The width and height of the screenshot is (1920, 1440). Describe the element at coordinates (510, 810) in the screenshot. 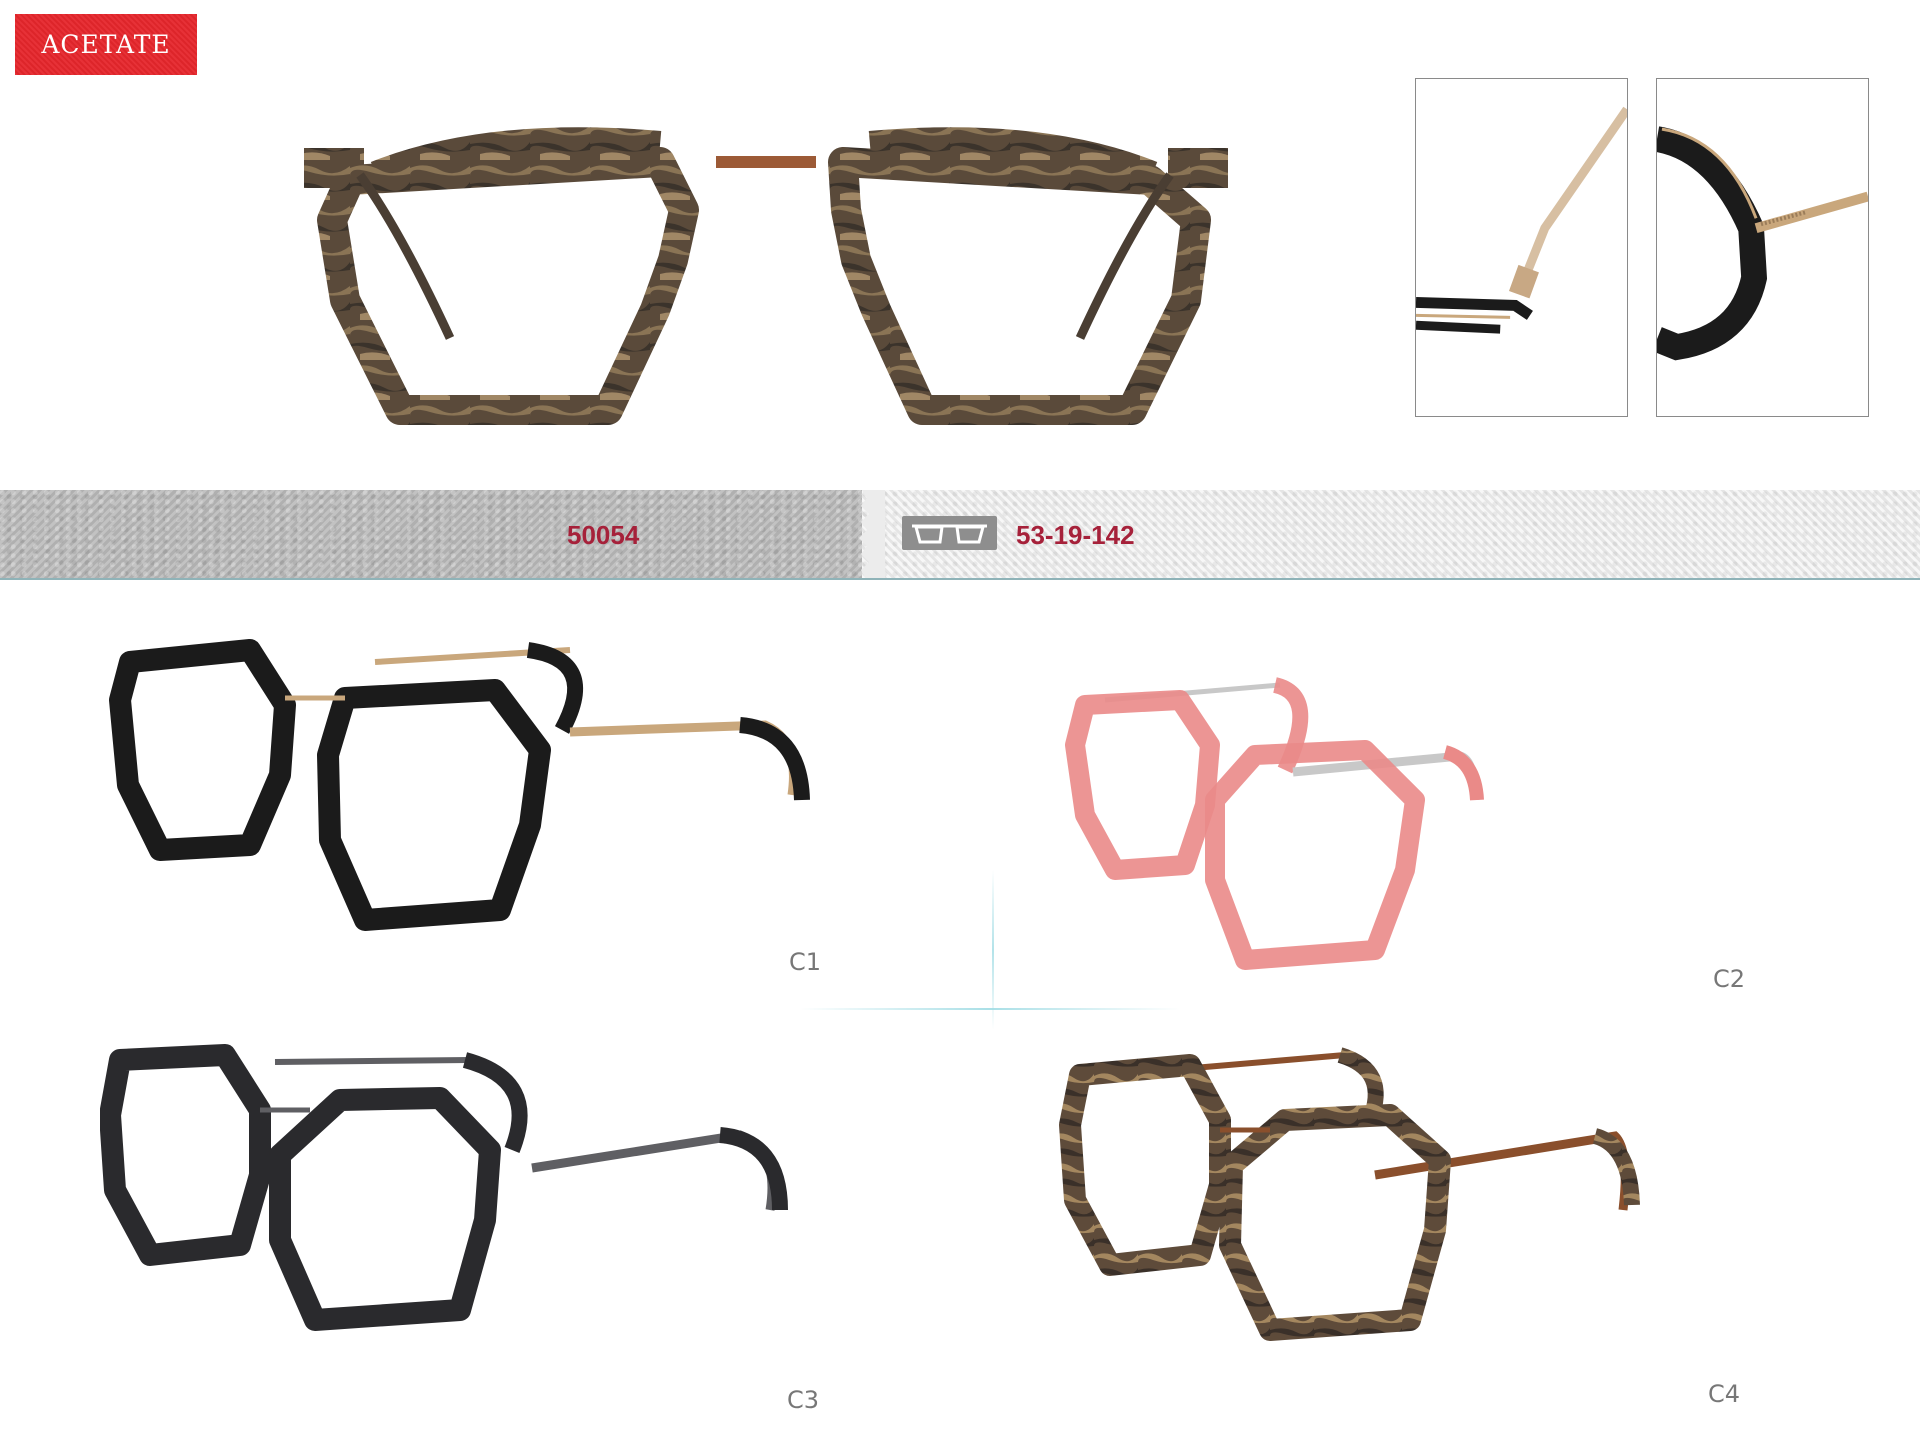

I see `variant-c1-image` at that location.